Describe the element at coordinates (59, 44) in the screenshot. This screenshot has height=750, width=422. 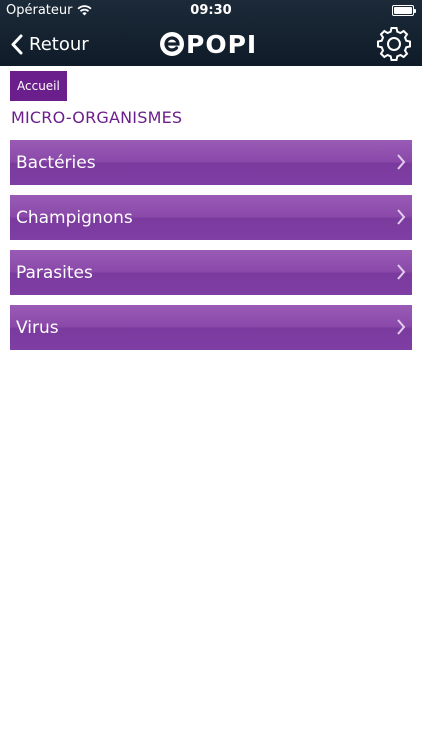
I see `back-button-label: Retour` at that location.